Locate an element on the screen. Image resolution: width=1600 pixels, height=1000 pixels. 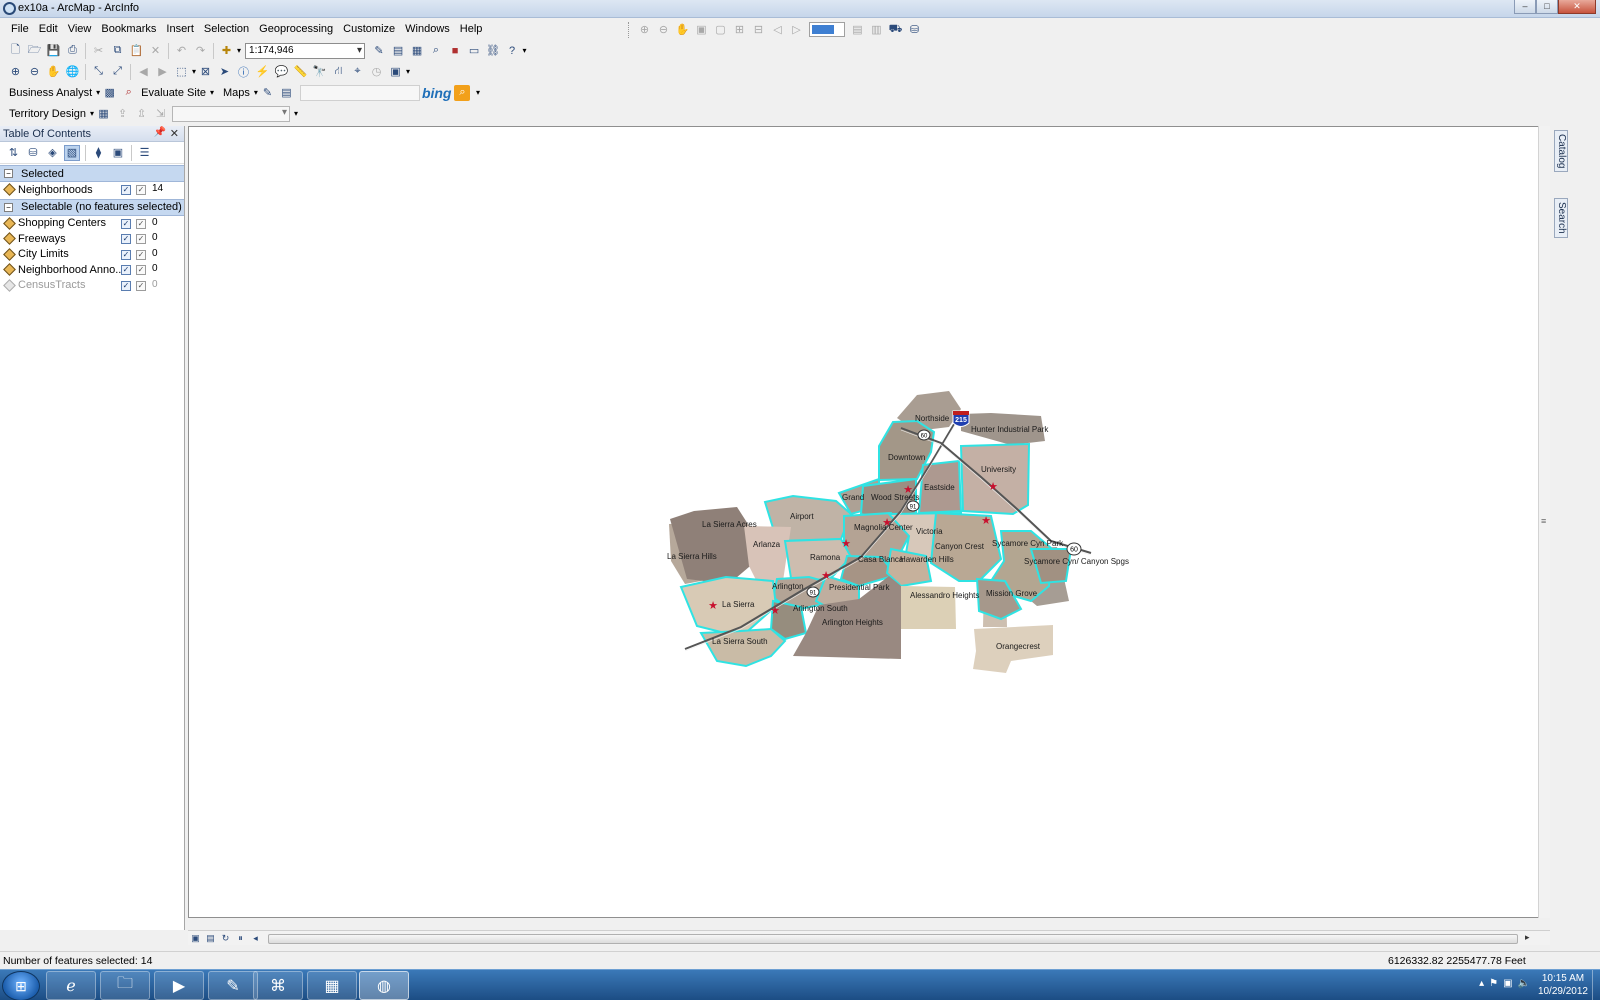
list-by-drawing-order-icon: ⇅ is located at coordinates (14, 153).